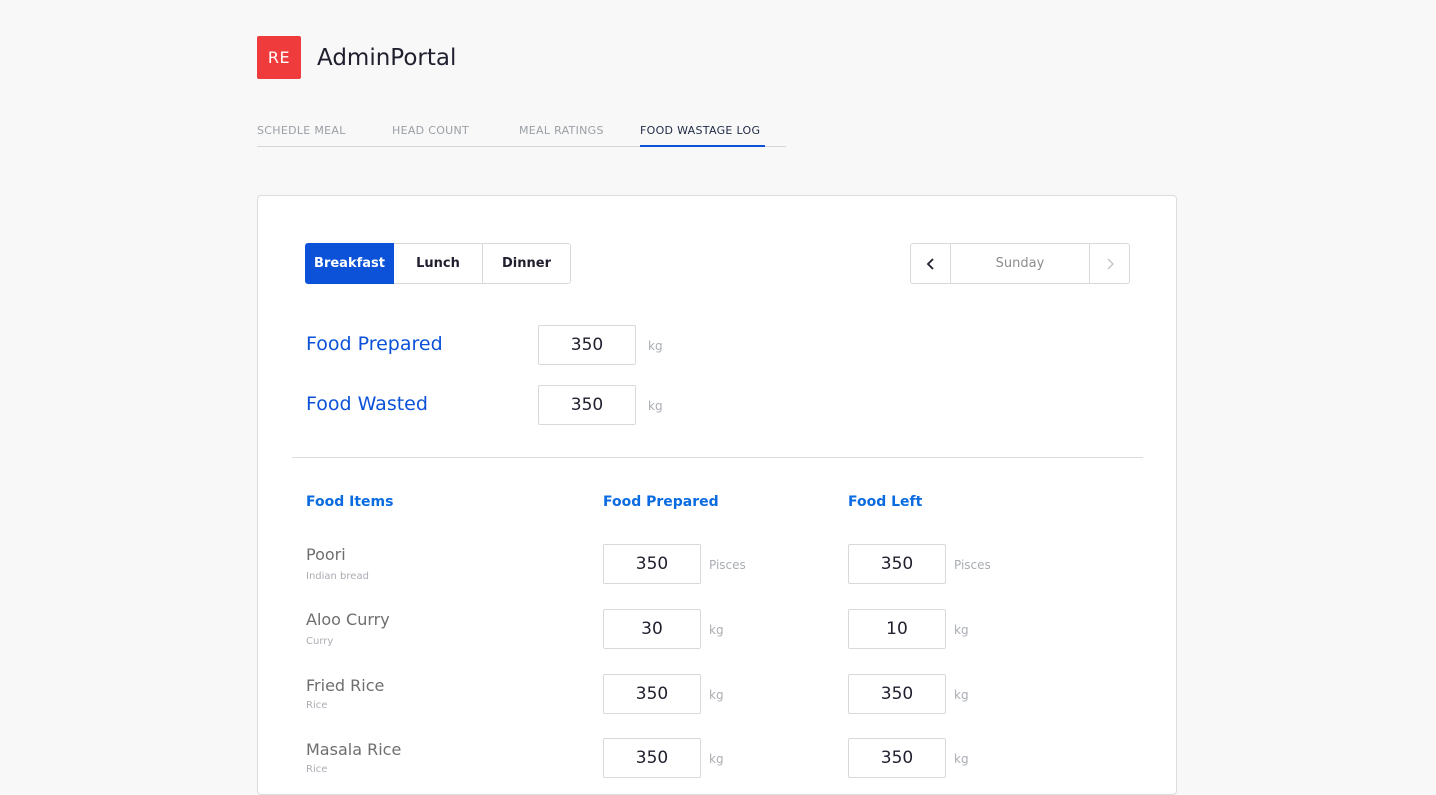 The width and height of the screenshot is (1436, 795). What do you see at coordinates (301, 130) in the screenshot?
I see `tab-schedule-meal: SCHEDLE MEAL` at bounding box center [301, 130].